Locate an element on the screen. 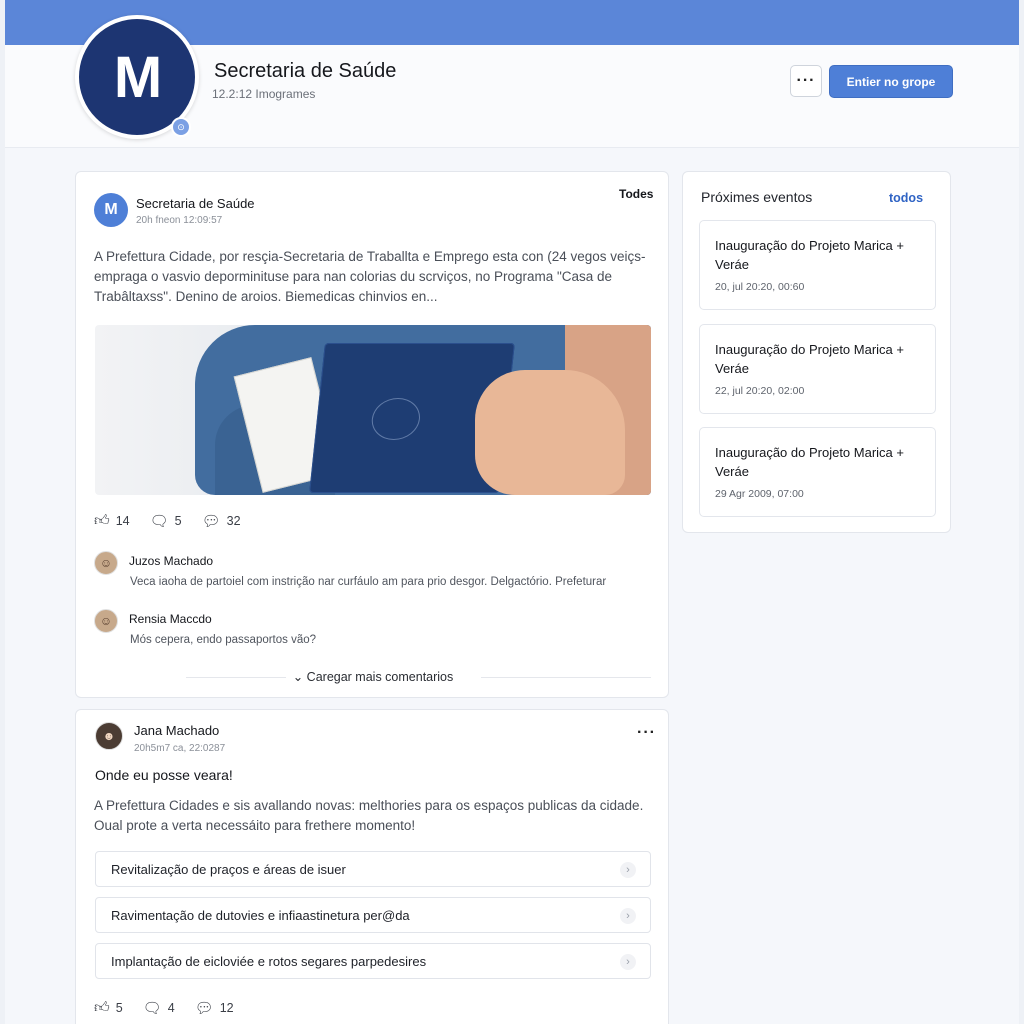  more-options-button: ··· is located at coordinates (806, 81).